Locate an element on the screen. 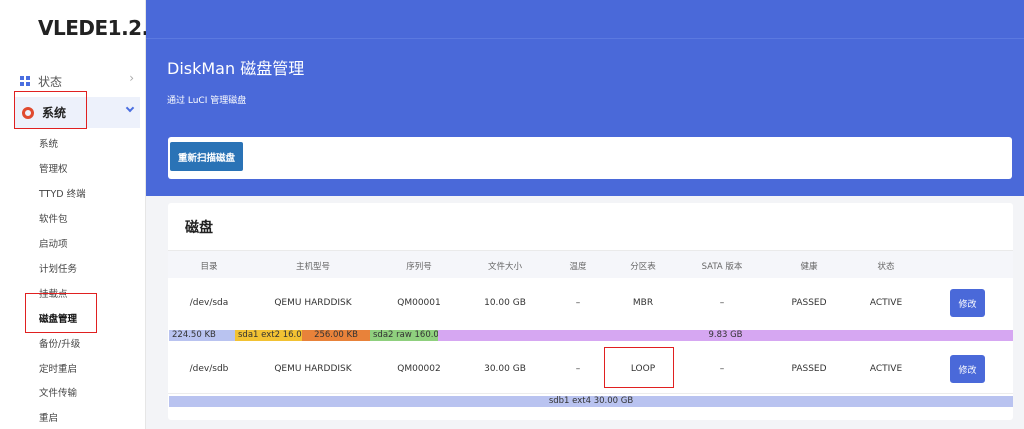 This screenshot has height=429, width=1024. rescan-disks-button: 重新扫描磁盘 is located at coordinates (206, 156).